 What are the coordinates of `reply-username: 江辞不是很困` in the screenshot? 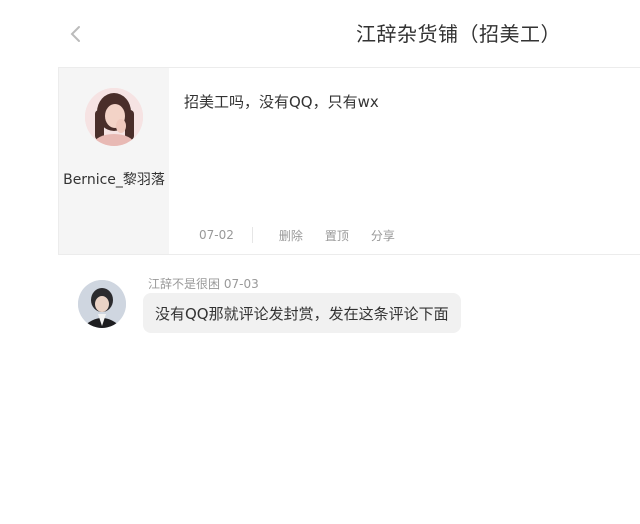 It's located at (184, 284).